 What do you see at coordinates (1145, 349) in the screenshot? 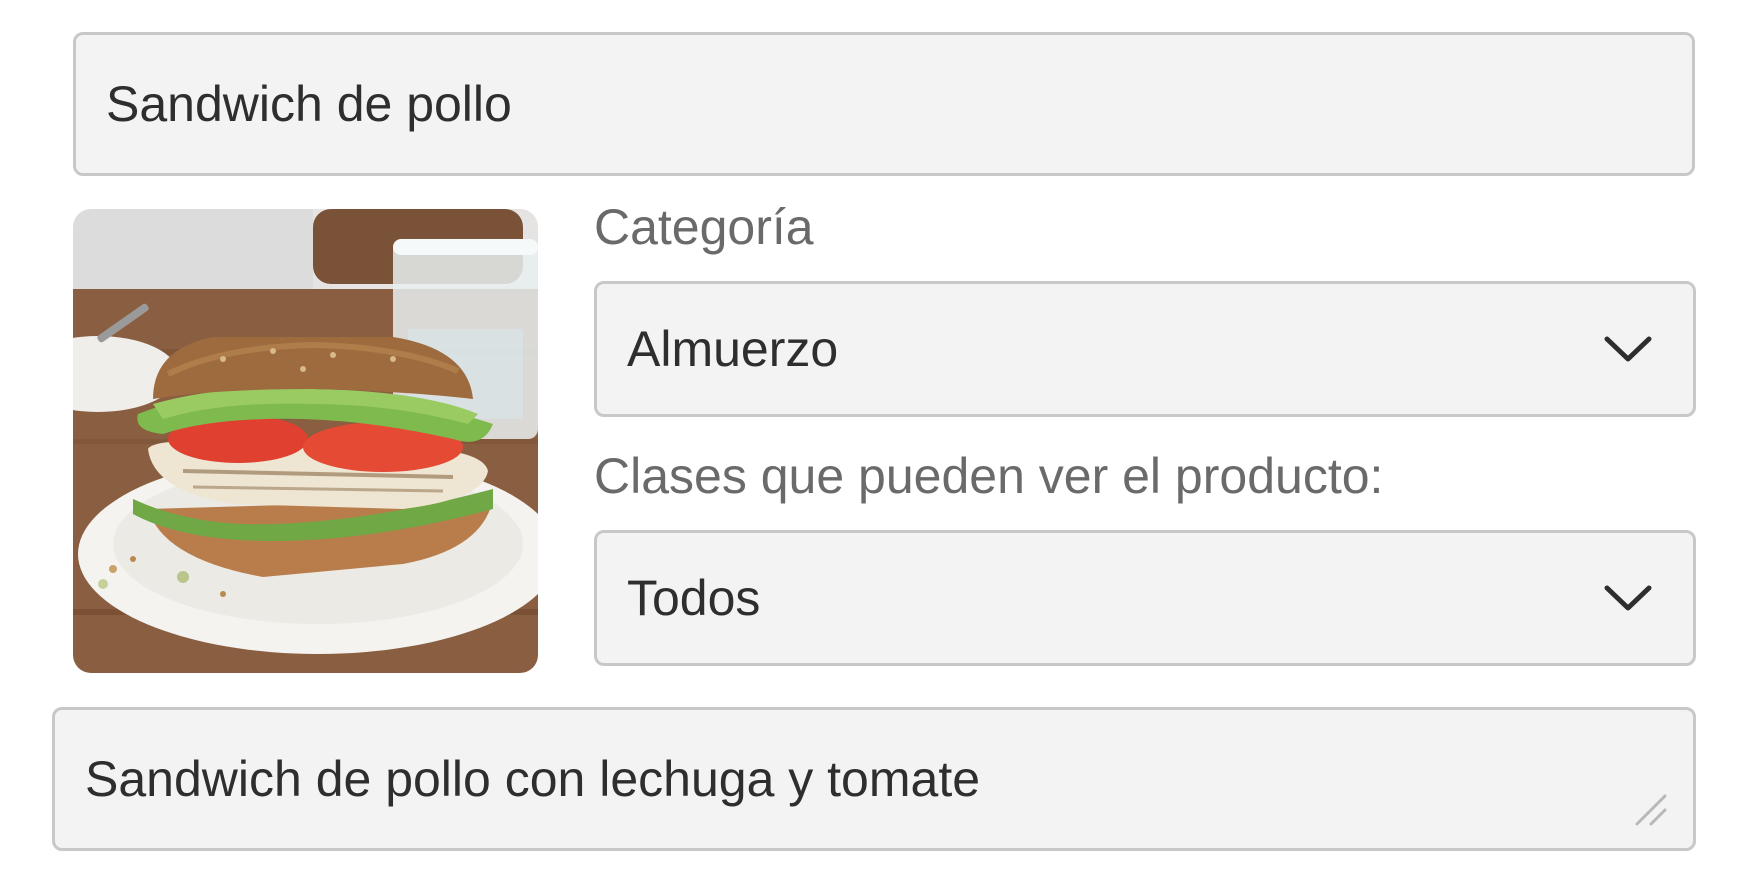
I see `category-dropdown: Almuerzo` at bounding box center [1145, 349].